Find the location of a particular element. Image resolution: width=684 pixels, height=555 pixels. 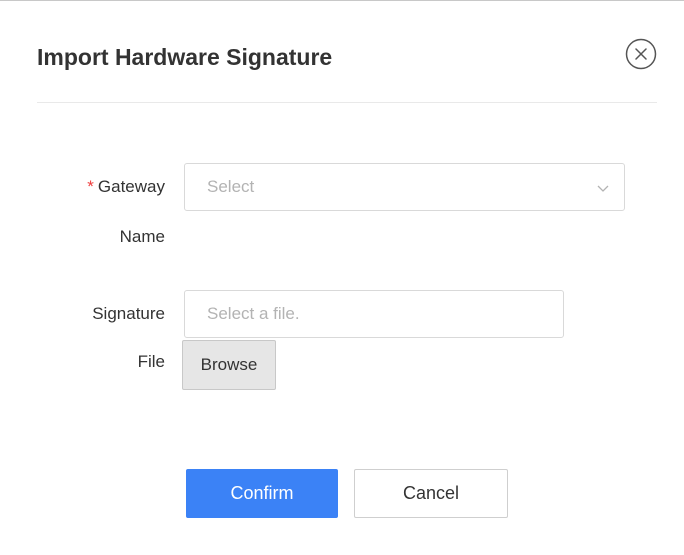

chevron-down-icon is located at coordinates (603, 188).